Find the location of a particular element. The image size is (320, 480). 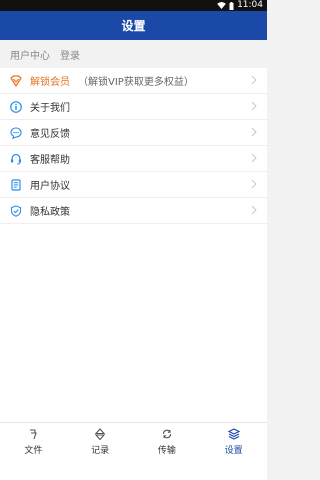

tab-label: 文件 is located at coordinates (33, 451).